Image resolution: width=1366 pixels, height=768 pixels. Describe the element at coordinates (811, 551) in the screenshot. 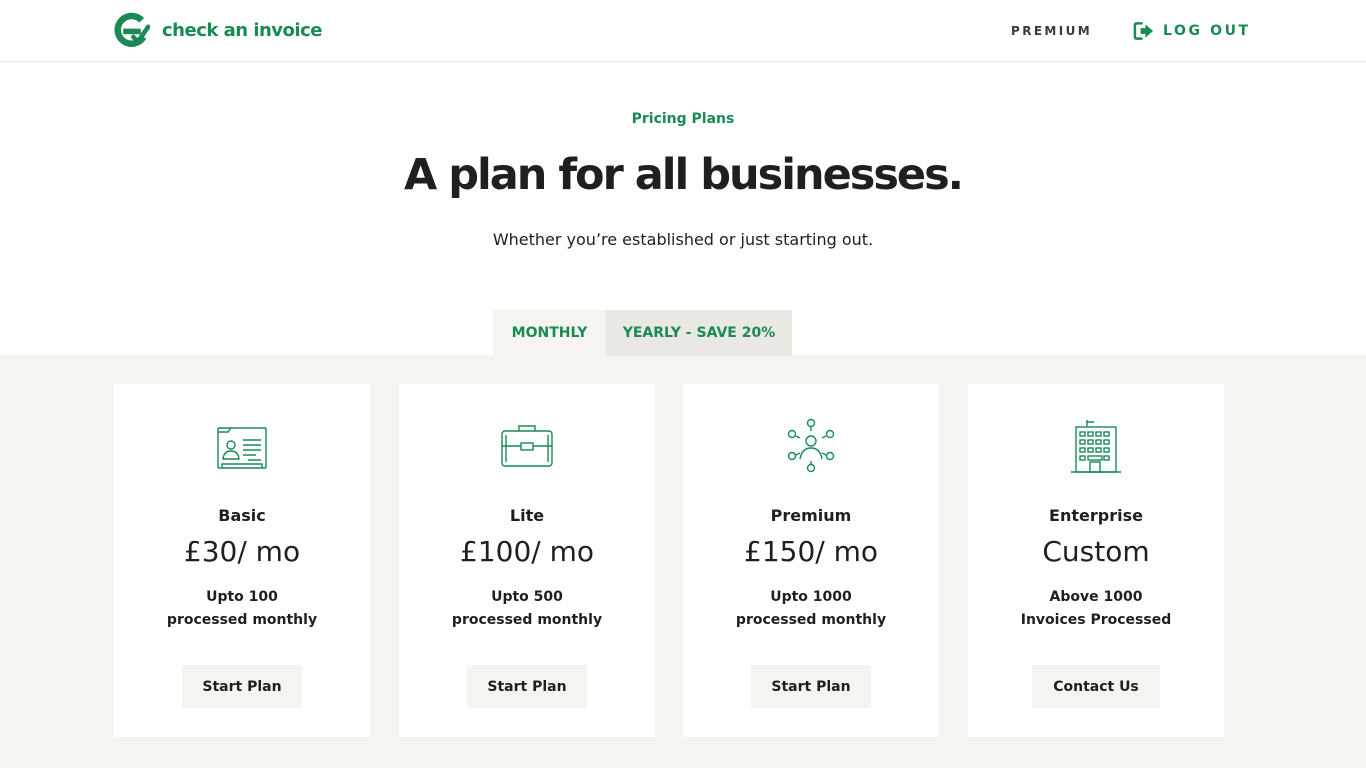

I see `plan-price: £150/ mo` at that location.